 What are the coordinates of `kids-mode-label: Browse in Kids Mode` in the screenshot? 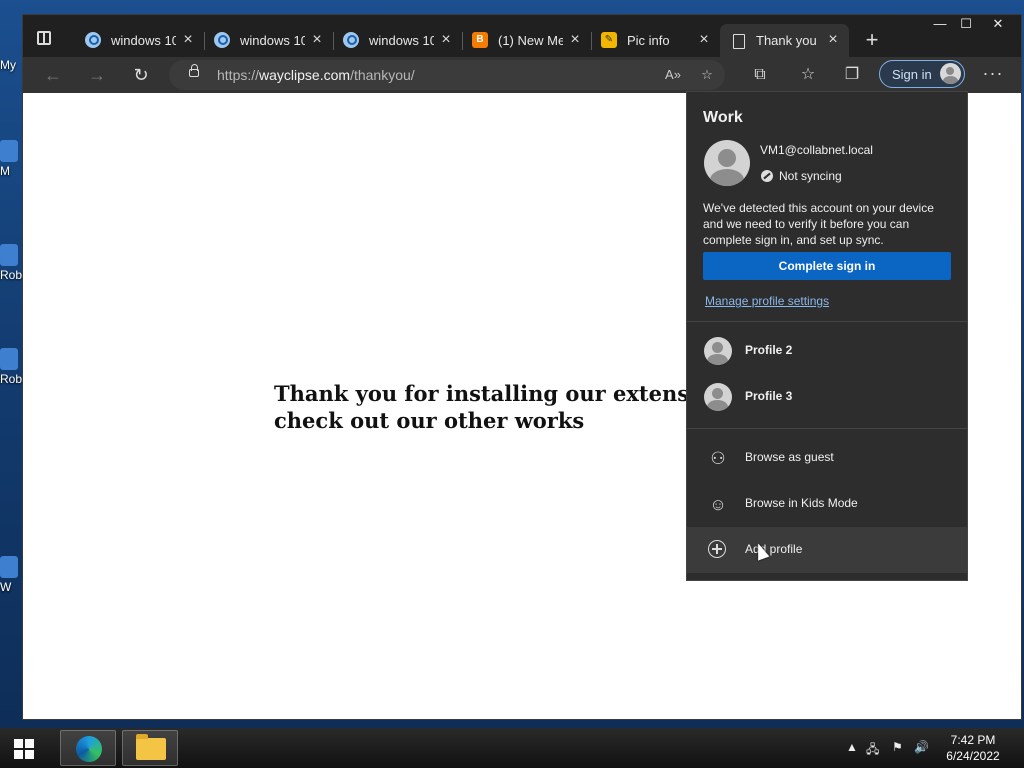 It's located at (801, 503).